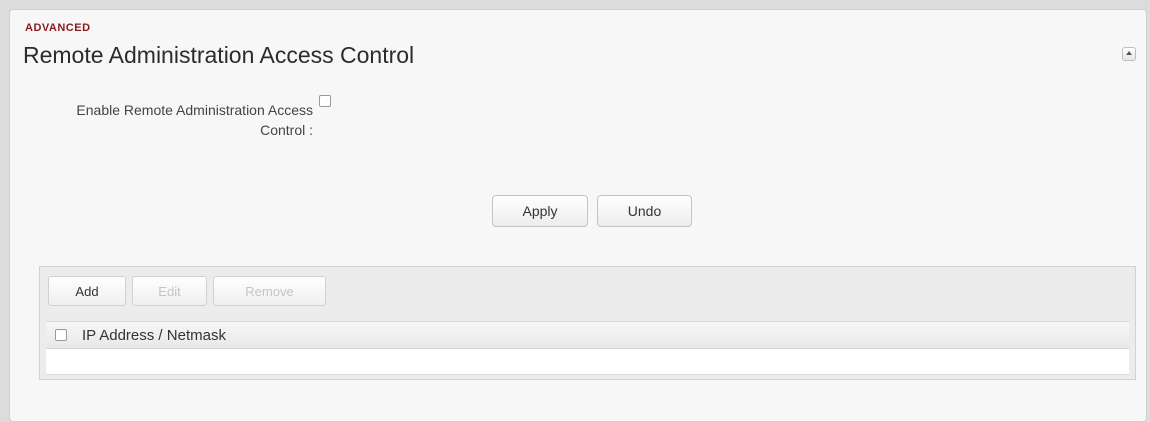 The width and height of the screenshot is (1150, 422). Describe the element at coordinates (1129, 54) in the screenshot. I see `collapse-icon` at that location.